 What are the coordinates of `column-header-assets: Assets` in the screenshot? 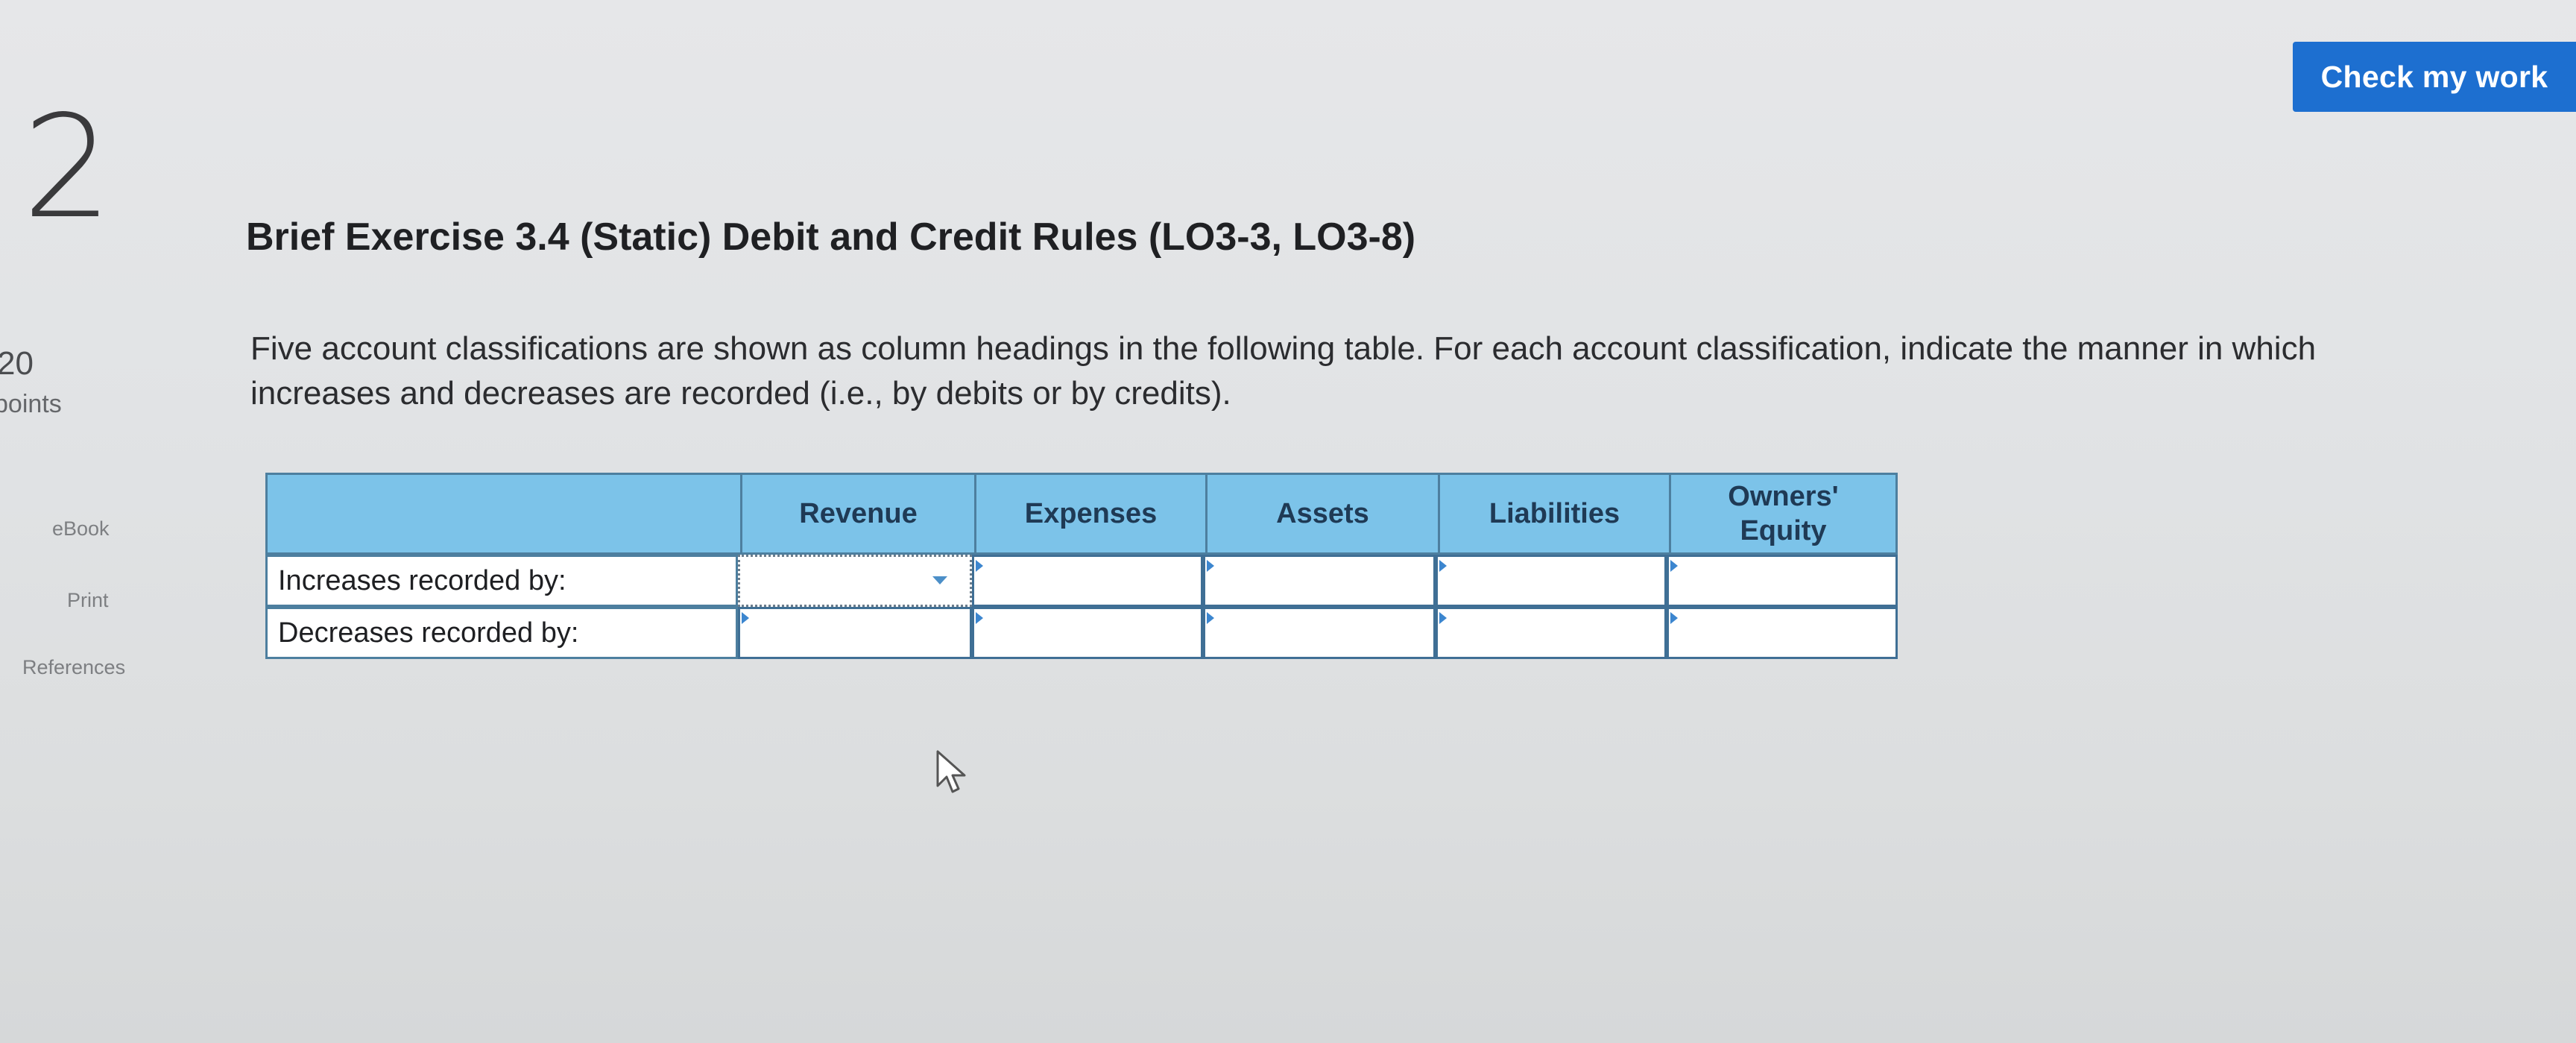 It's located at (1321, 513).